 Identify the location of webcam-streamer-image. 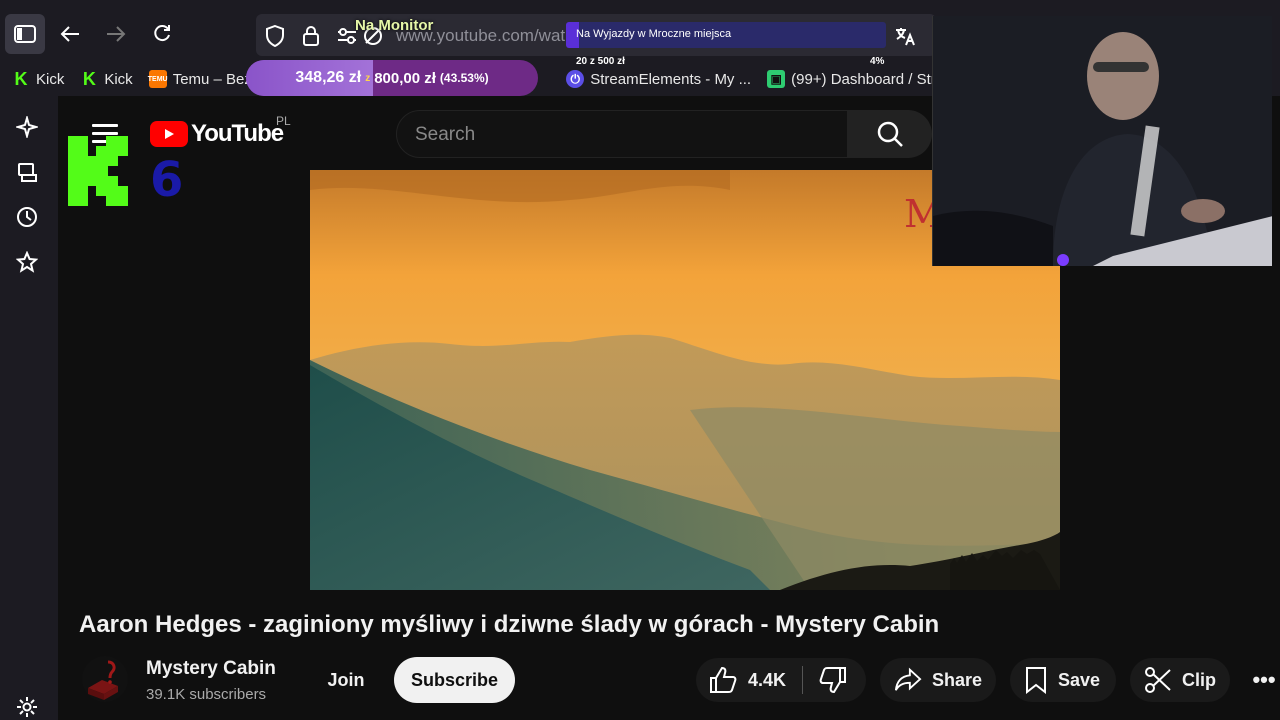
(1102, 141).